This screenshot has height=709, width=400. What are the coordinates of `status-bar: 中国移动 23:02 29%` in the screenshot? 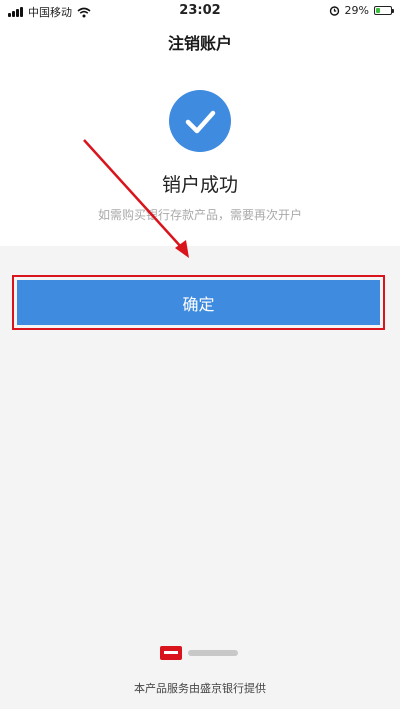 It's located at (200, 11).